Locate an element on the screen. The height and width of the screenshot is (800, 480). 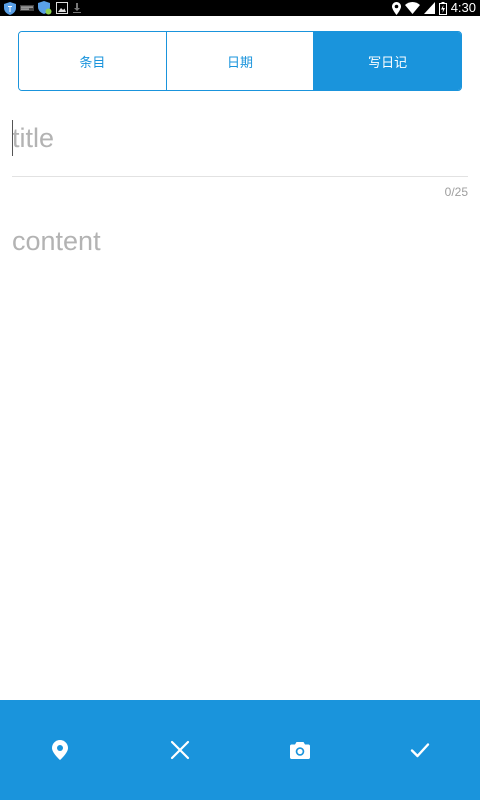
segmented-tabs: 条目 日期 写日记 is located at coordinates (240, 61).